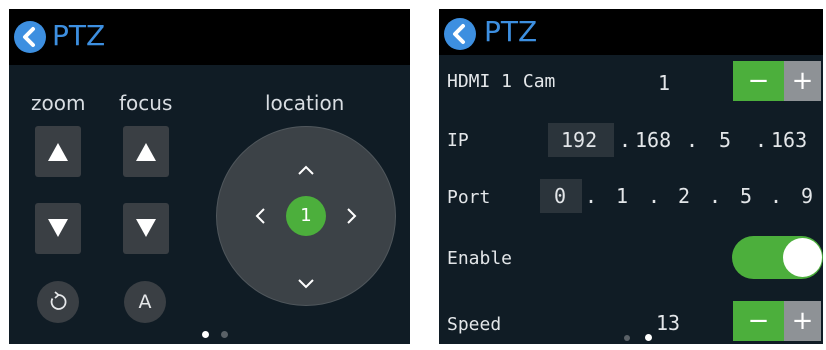 The width and height of the screenshot is (826, 350). I want to click on chevron-right-icon, so click(352, 216).